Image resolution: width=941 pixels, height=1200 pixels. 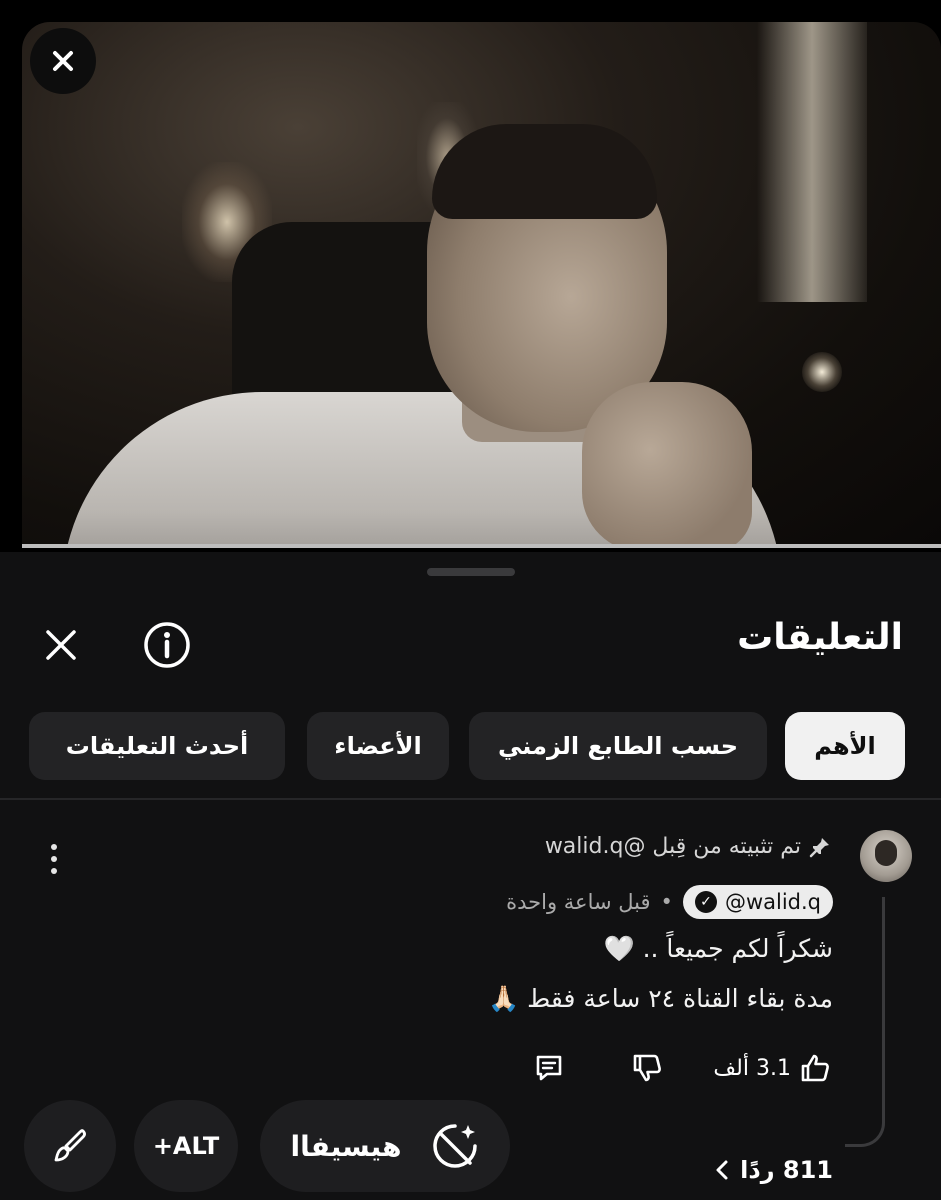 What do you see at coordinates (578, 902) in the screenshot?
I see `comment-time: قبل ساعة واحدة` at bounding box center [578, 902].